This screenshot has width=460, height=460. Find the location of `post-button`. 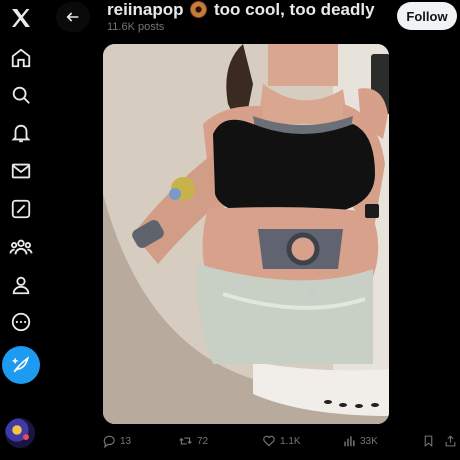

post-button is located at coordinates (21, 365).